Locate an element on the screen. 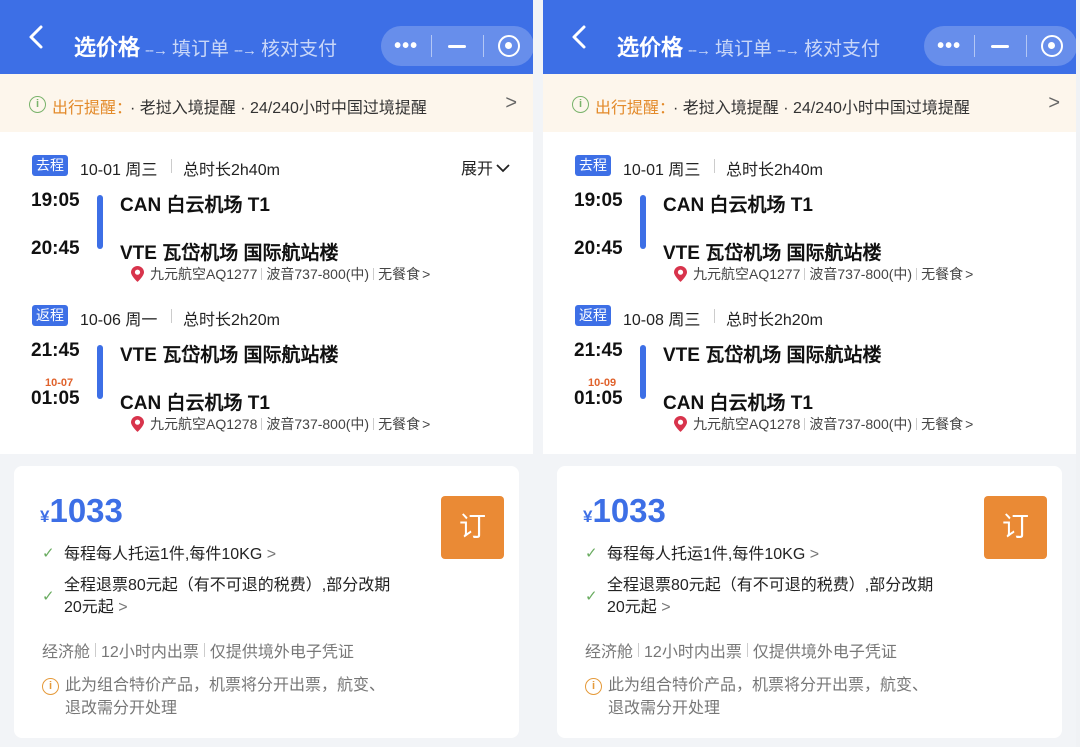 The width and height of the screenshot is (1080, 747). outbound-airline: 九元航空AQ1277 is located at coordinates (747, 274).